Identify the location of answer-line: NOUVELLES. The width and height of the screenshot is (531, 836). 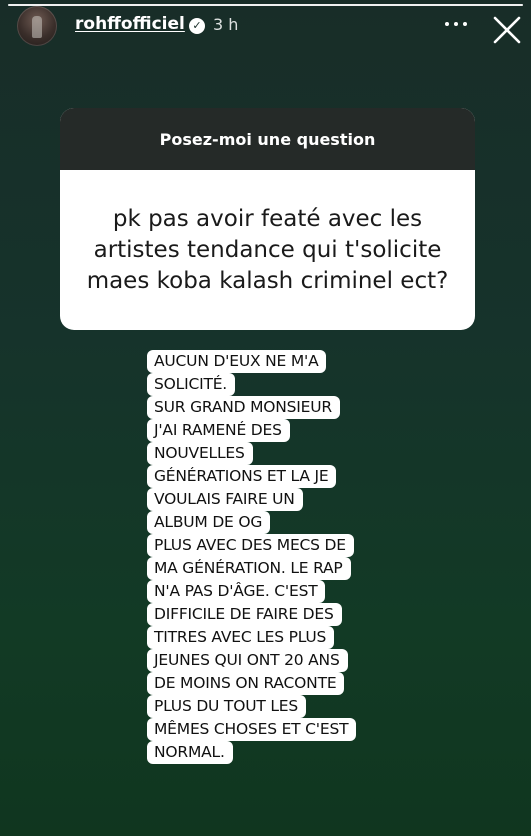
(200, 453).